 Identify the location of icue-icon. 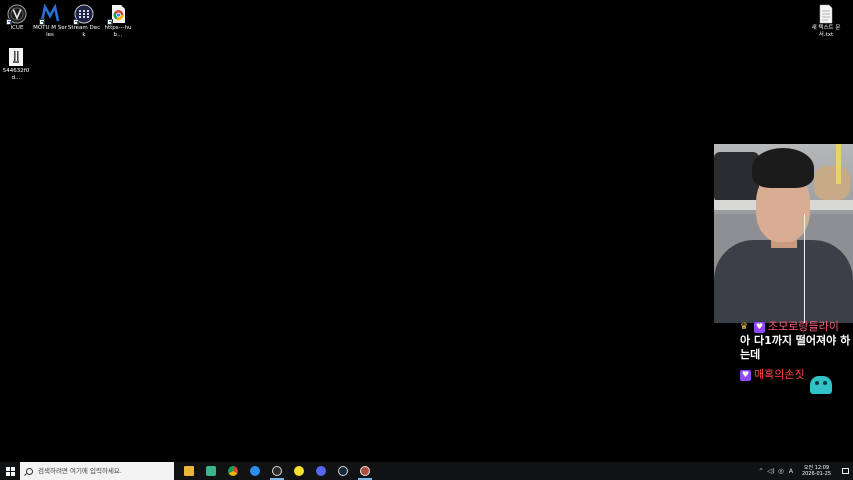
(16, 14).